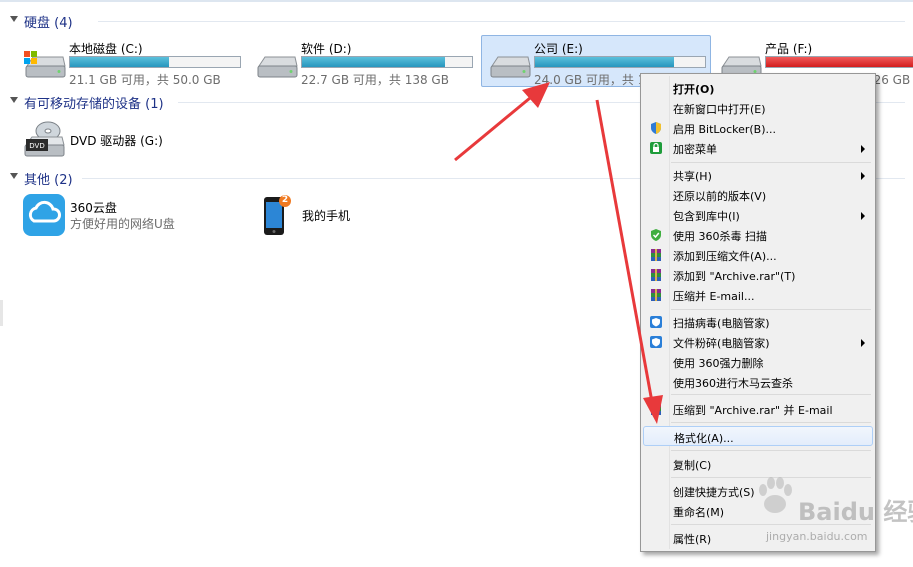 This screenshot has height=567, width=913. I want to click on dvd-drive-item: DVD DVD 驱动器 (G:), so click(122, 140).